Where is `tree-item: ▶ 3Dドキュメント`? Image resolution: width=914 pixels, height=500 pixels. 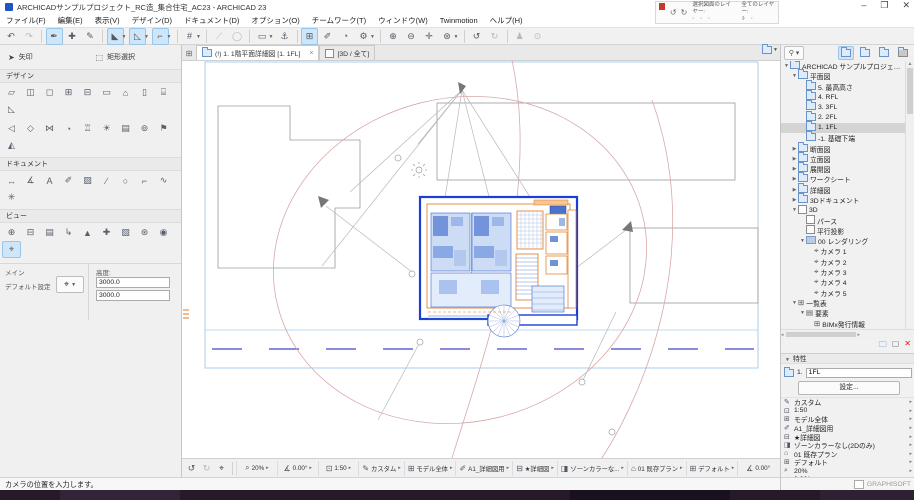 tree-item: ▶ 3Dドキュメント is located at coordinates (844, 199).